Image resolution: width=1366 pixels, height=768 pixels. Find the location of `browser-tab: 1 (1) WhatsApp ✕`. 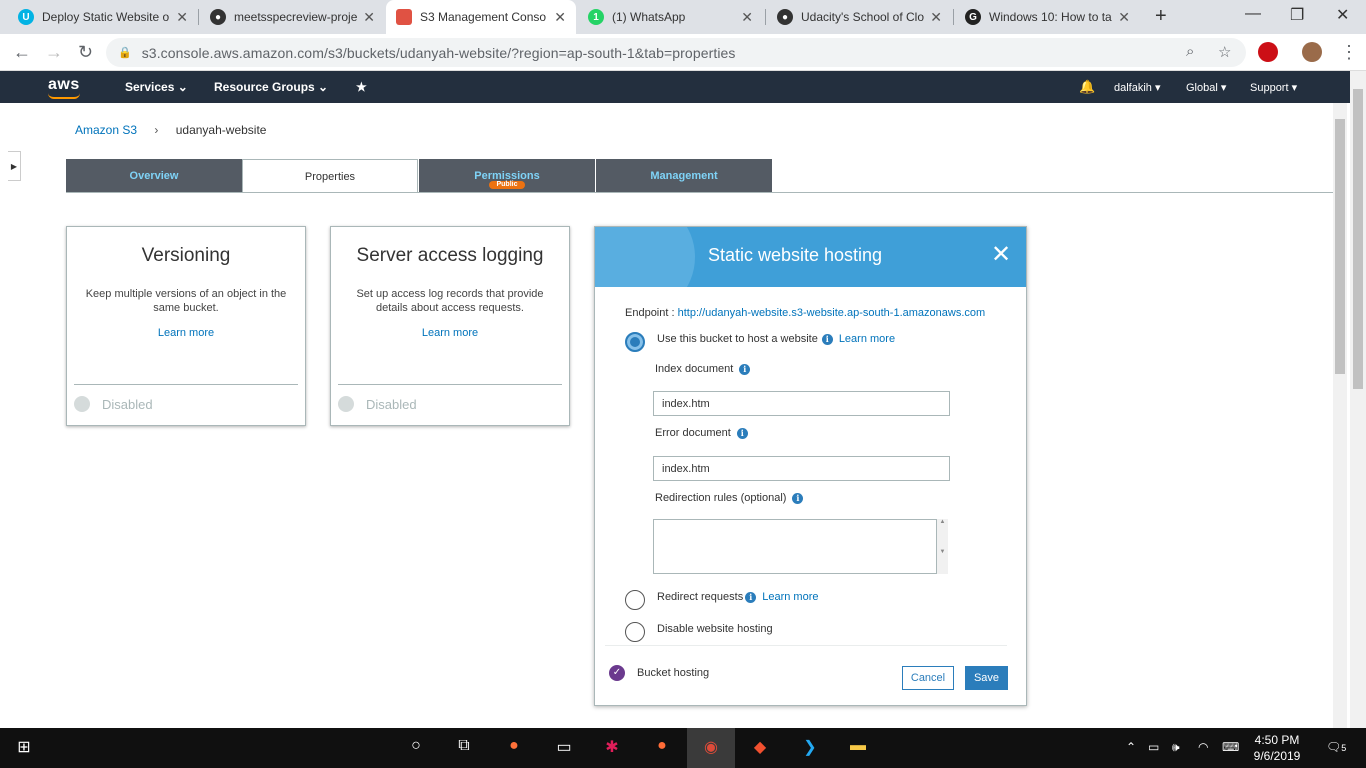

browser-tab: 1 (1) WhatsApp ✕ is located at coordinates (670, 17).